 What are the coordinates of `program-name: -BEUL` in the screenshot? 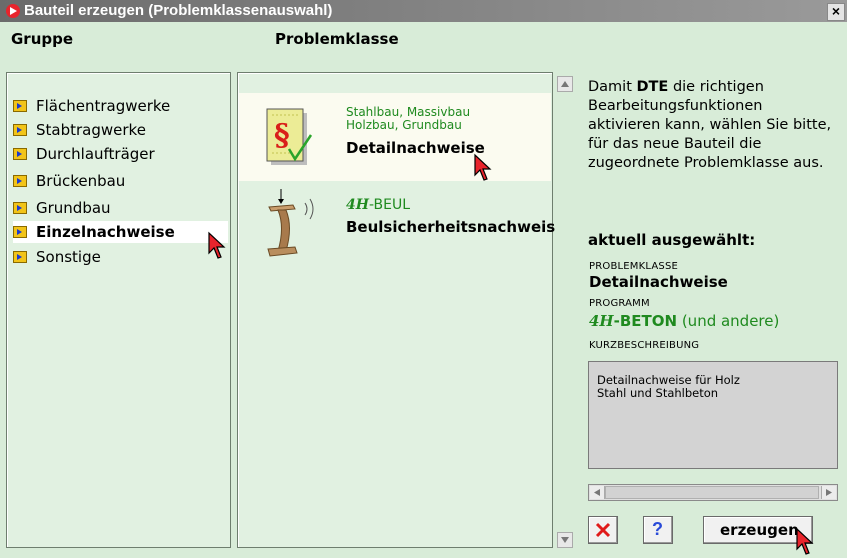 It's located at (389, 205).